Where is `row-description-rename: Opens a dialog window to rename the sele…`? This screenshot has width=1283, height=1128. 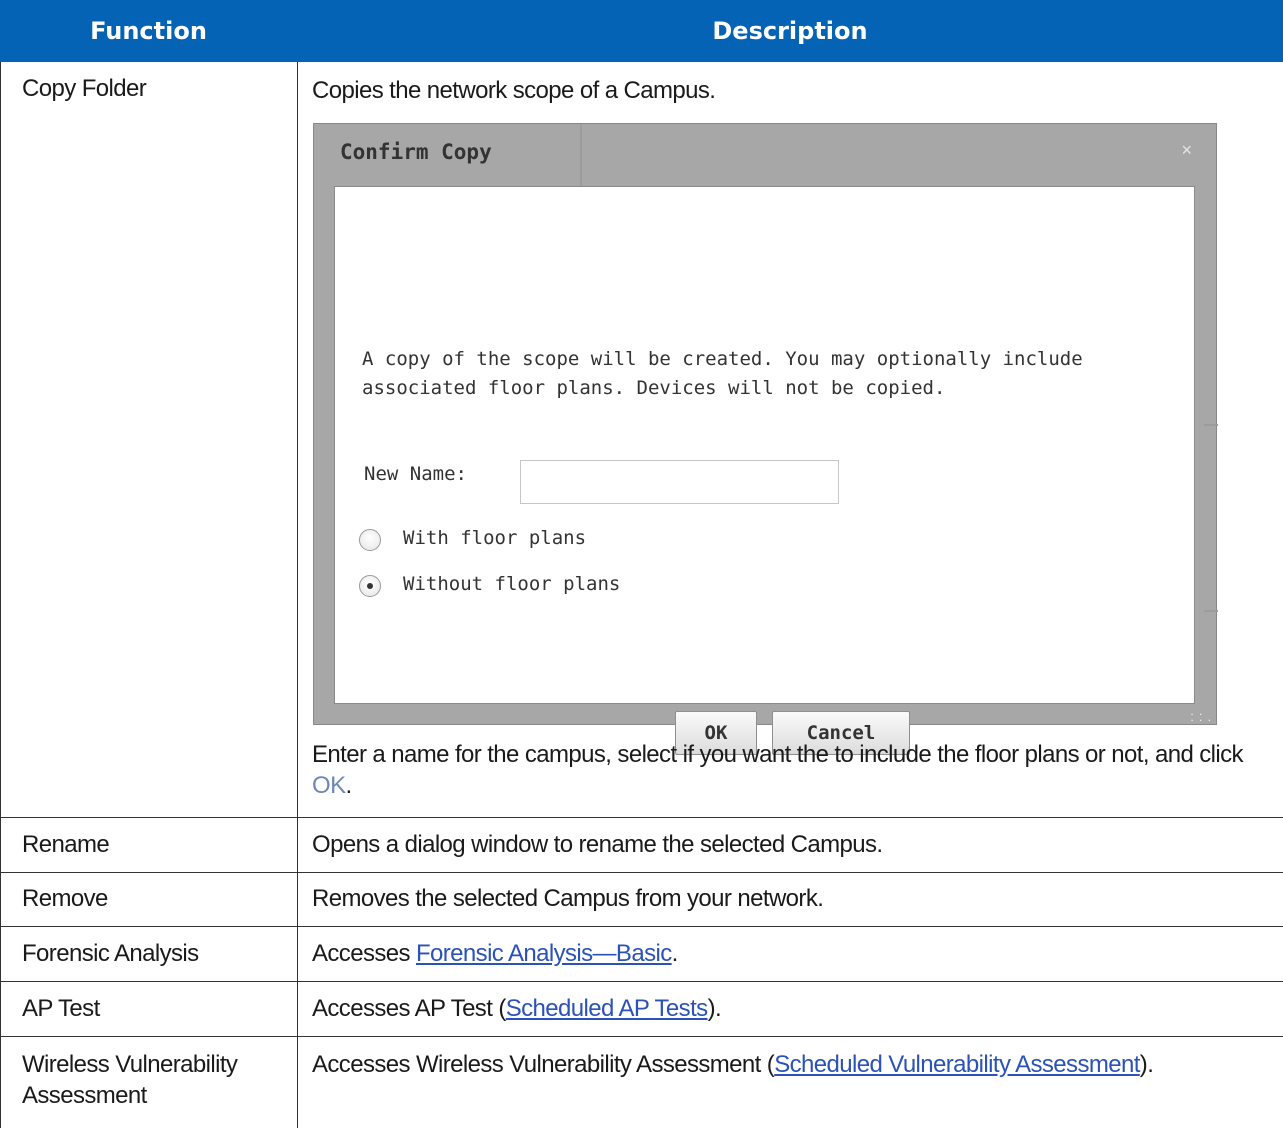 row-description-rename: Opens a dialog window to rename the sele… is located at coordinates (597, 844).